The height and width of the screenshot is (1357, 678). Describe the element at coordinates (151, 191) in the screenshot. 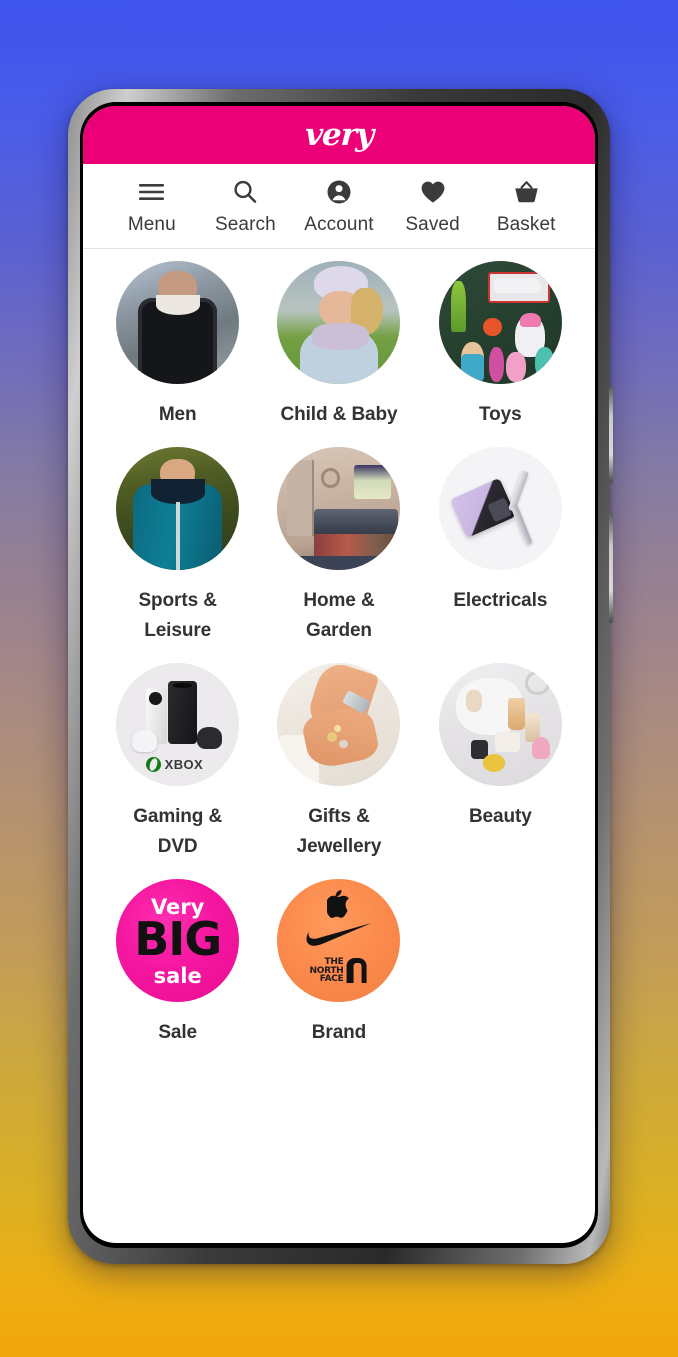

I see `hamburger-menu-icon` at that location.